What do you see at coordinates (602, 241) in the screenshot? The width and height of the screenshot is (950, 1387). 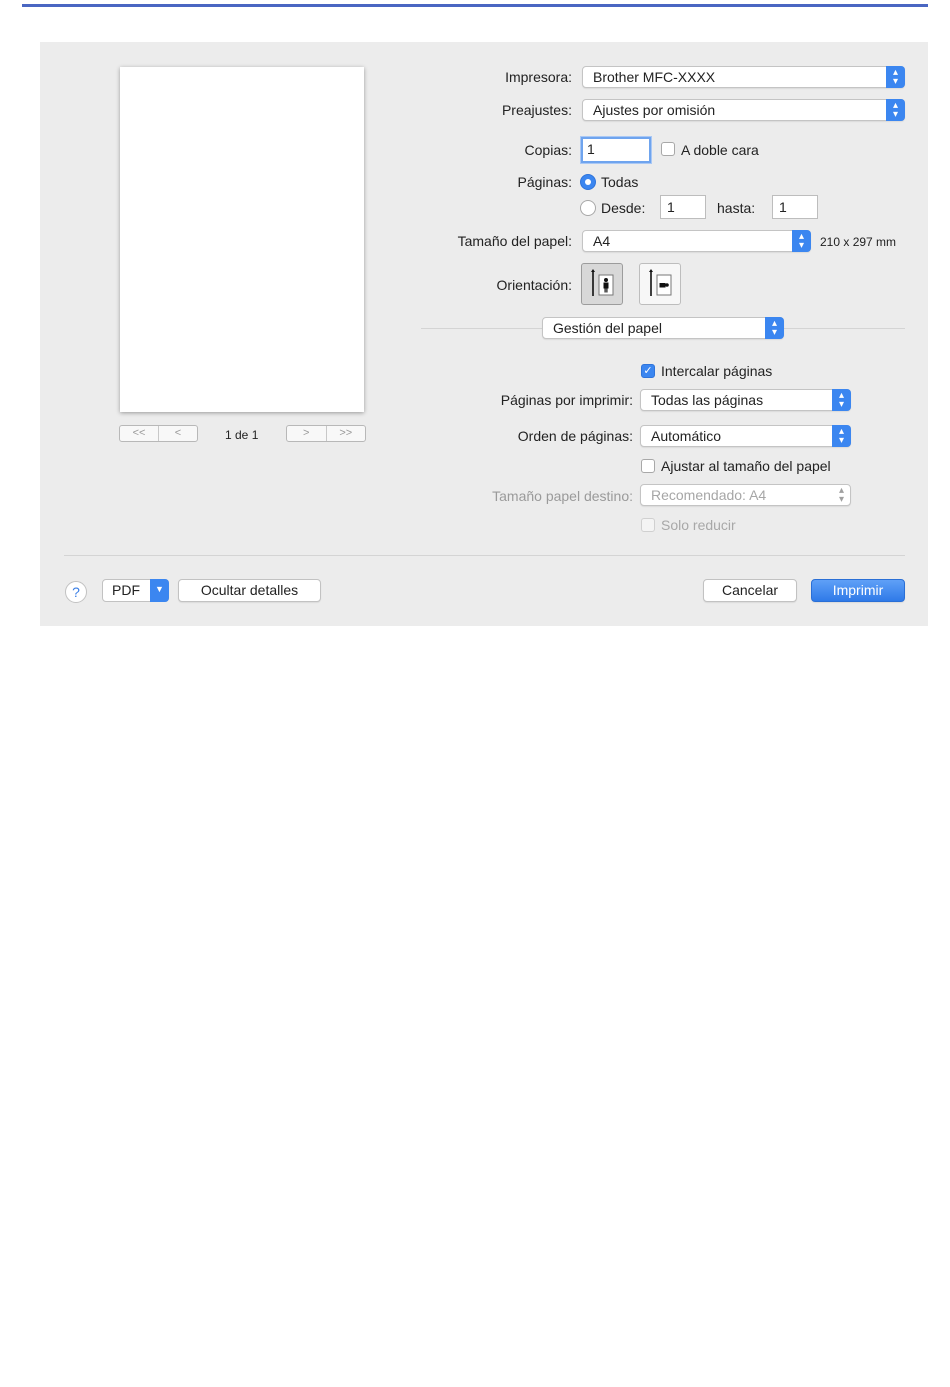 I see `paper-size-value: A4` at bounding box center [602, 241].